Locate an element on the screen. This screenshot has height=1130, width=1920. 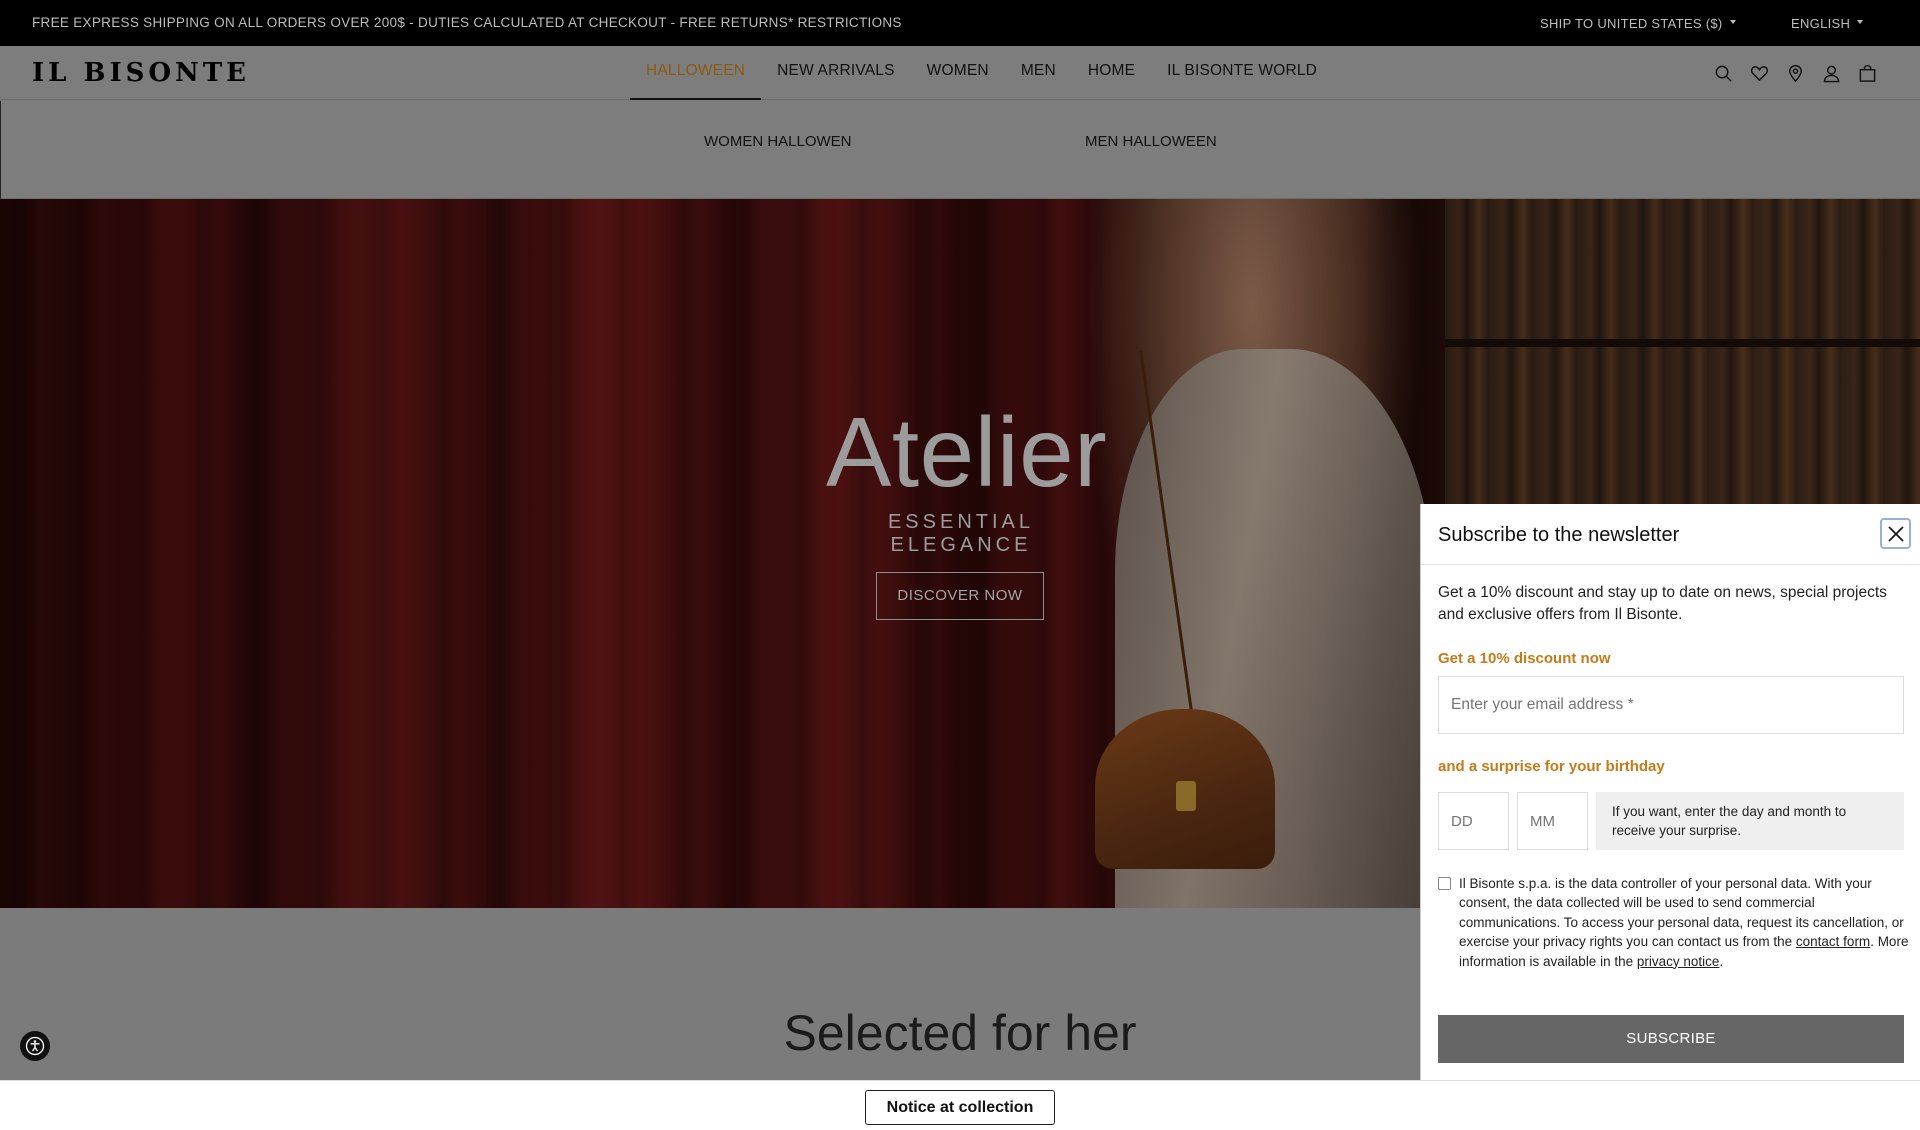
contact-form-link: contact form is located at coordinates (1833, 941).